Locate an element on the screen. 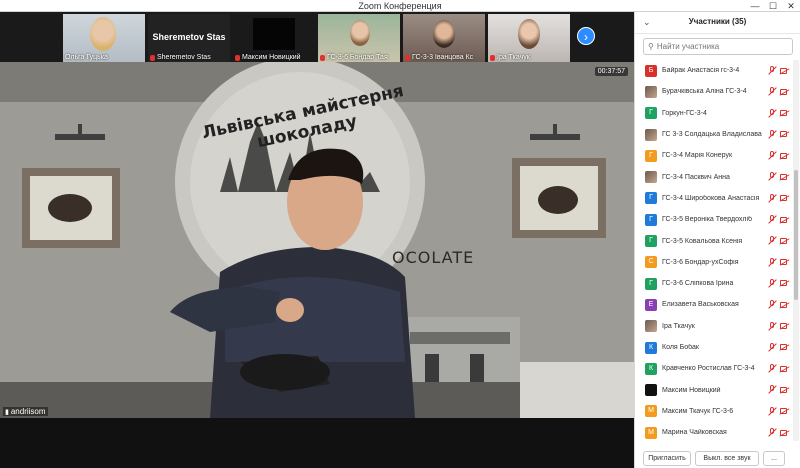 The height and width of the screenshot is (468, 800). search-box: ⚲ is located at coordinates (718, 46).